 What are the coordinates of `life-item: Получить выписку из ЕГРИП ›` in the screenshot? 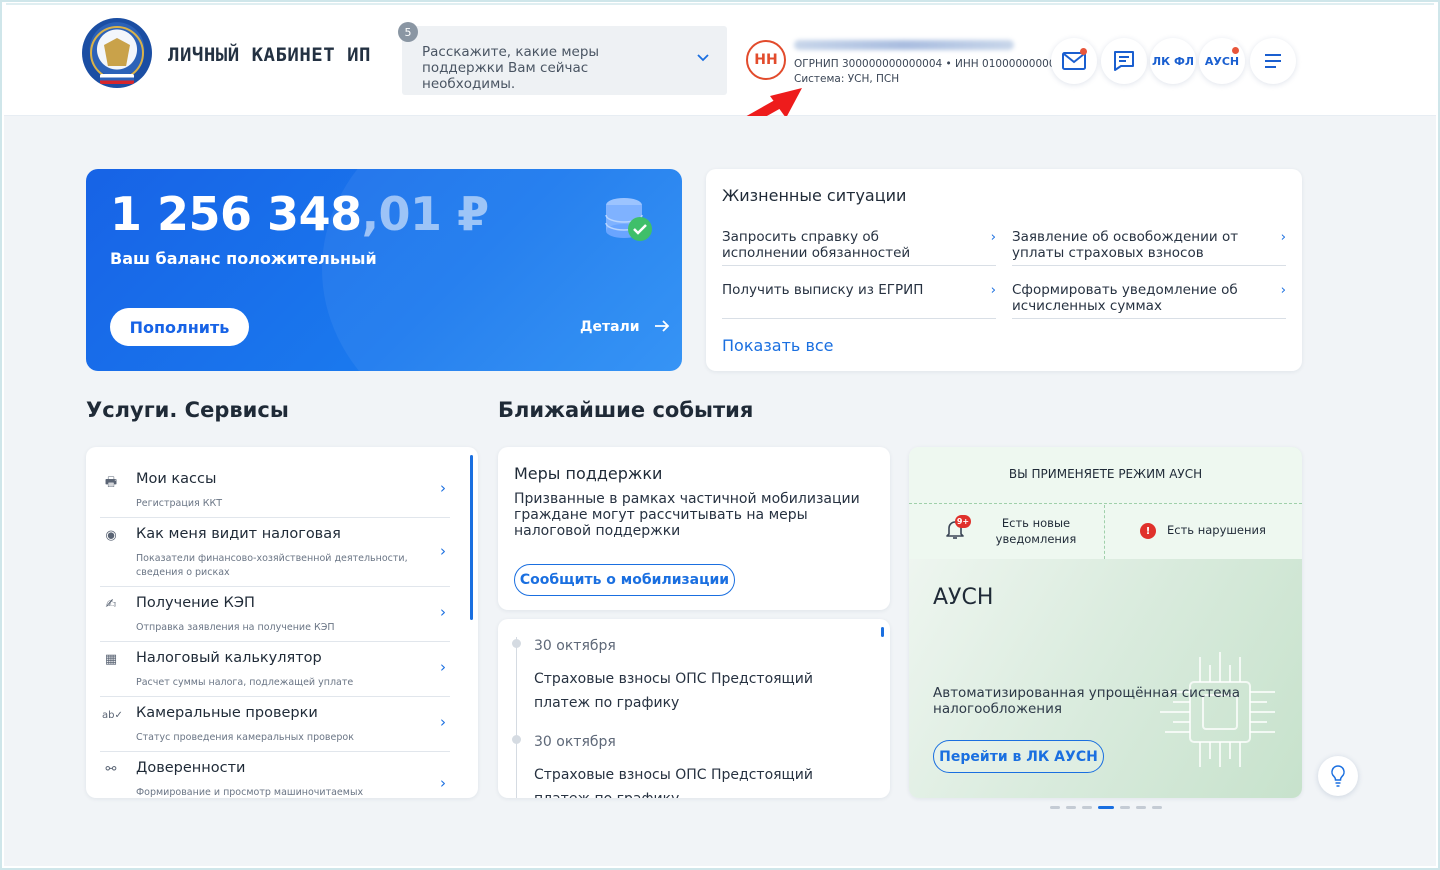 It's located at (859, 300).